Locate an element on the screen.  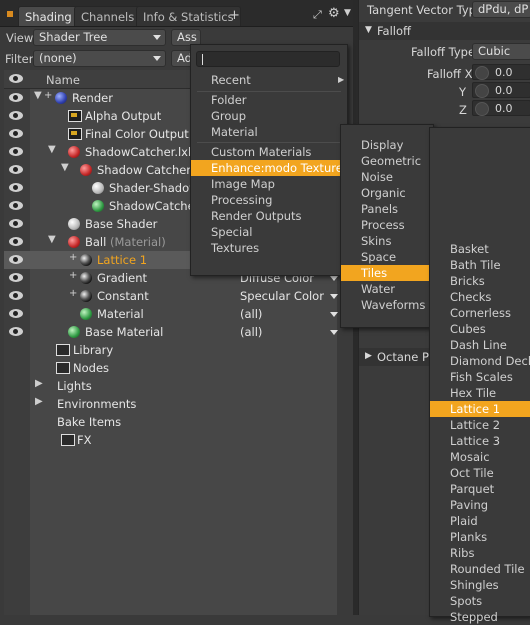
menu-item-oct-tile: Oct Tile is located at coordinates (480, 473).